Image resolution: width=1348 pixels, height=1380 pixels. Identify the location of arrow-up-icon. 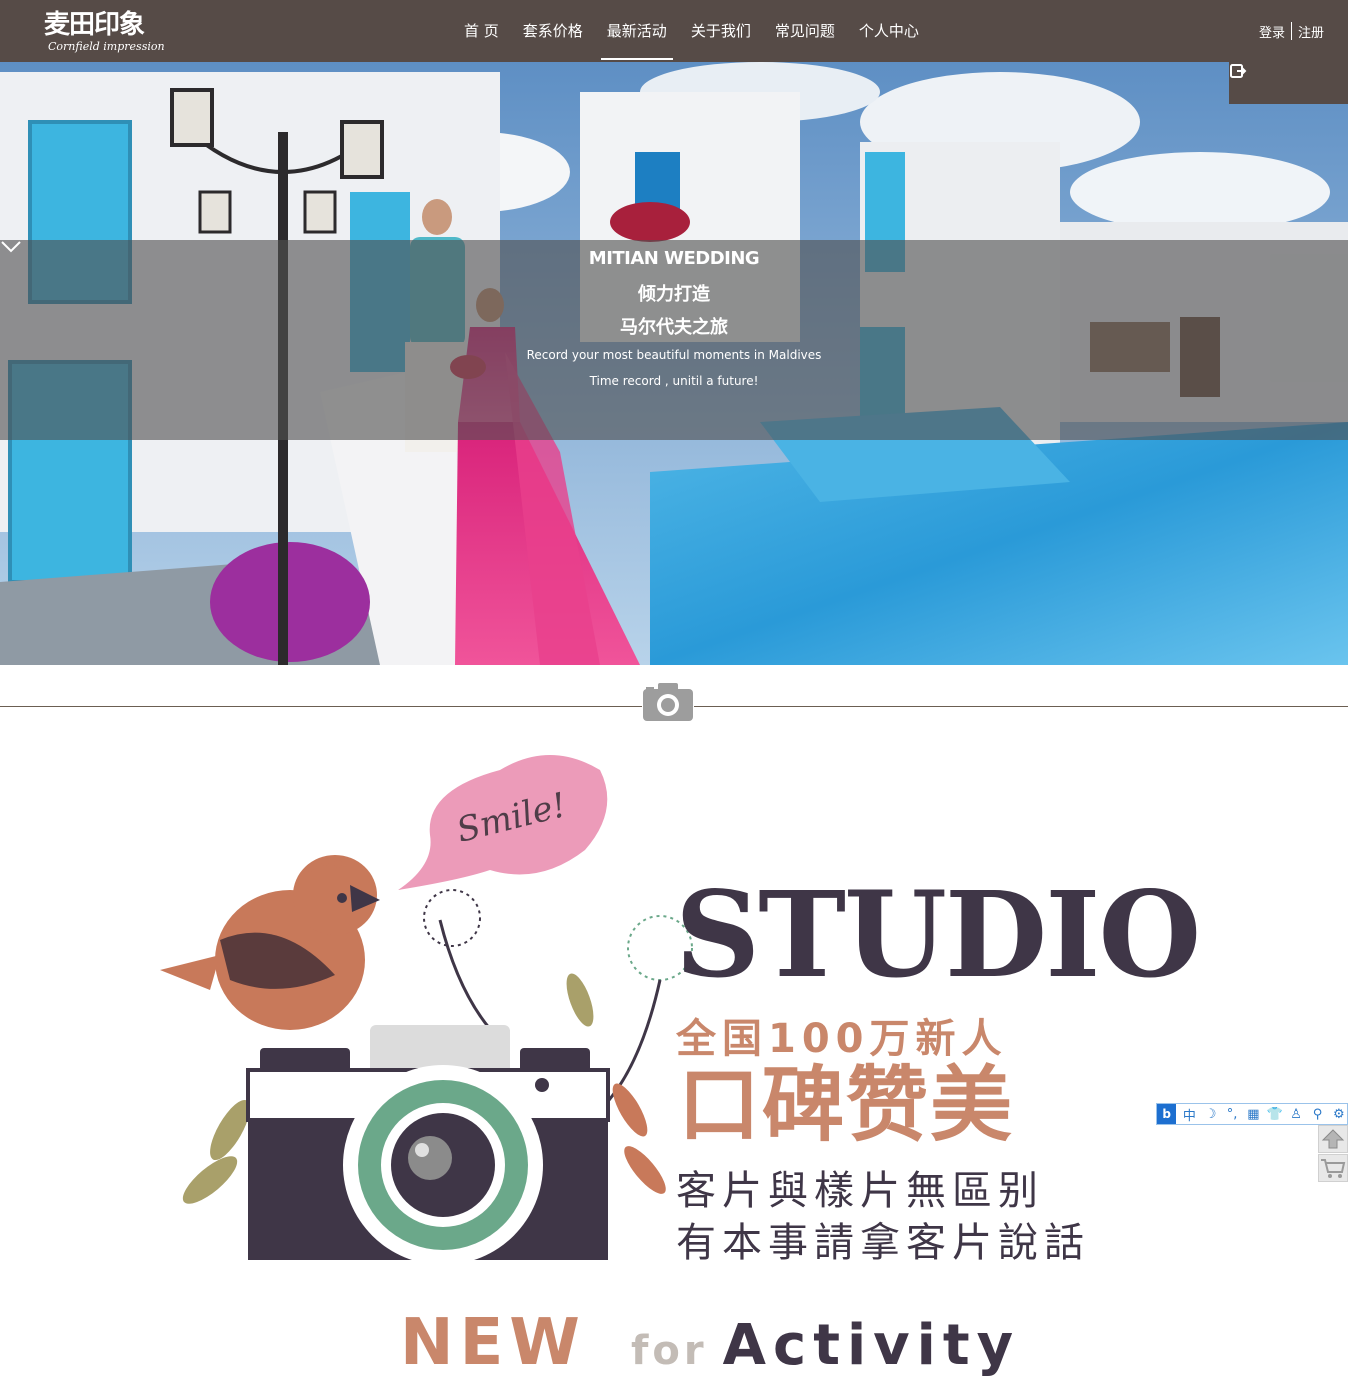
(1333, 1139).